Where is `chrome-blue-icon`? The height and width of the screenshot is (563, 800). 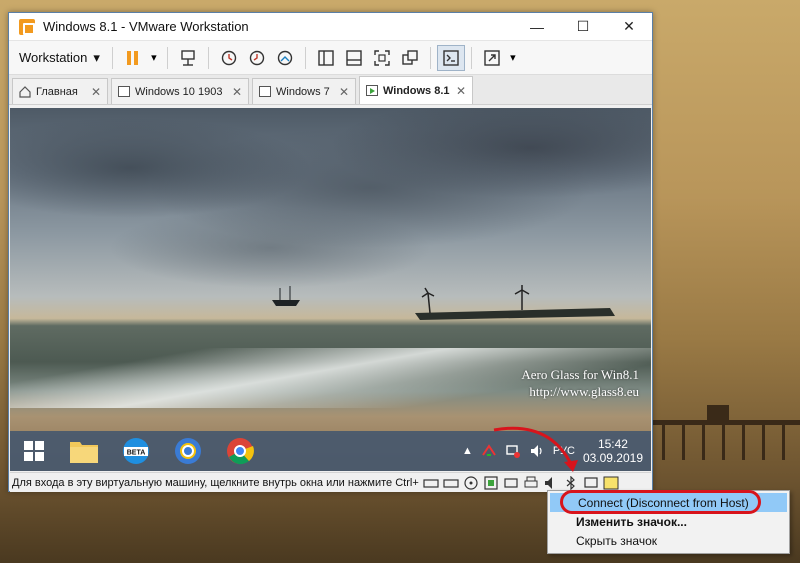 chrome-blue-icon is located at coordinates (188, 451).